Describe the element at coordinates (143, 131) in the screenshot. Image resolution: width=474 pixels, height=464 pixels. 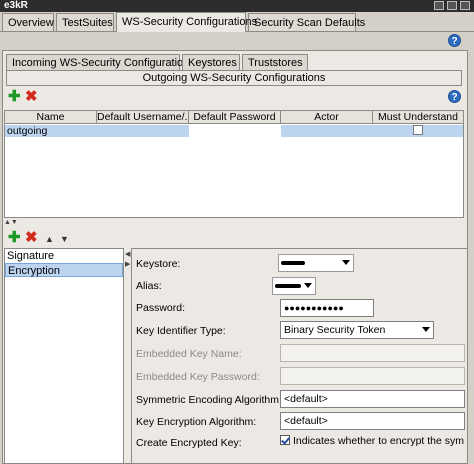
I see `cell-default-username` at that location.